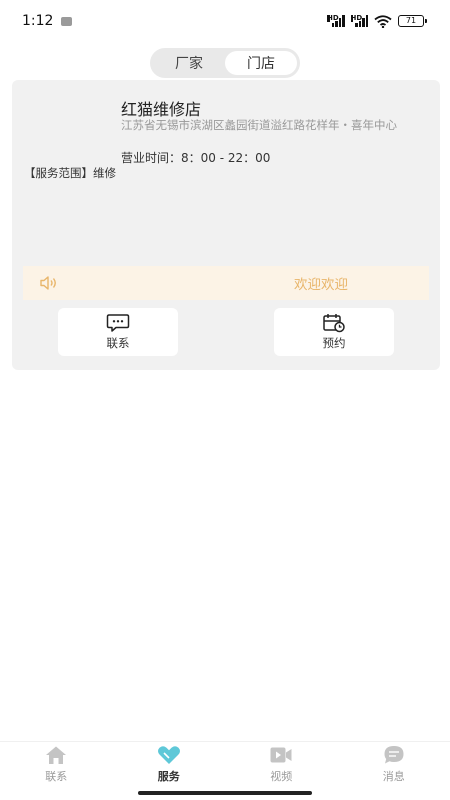 The width and height of the screenshot is (450, 800). What do you see at coordinates (67, 21) in the screenshot?
I see `notification-icon` at bounding box center [67, 21].